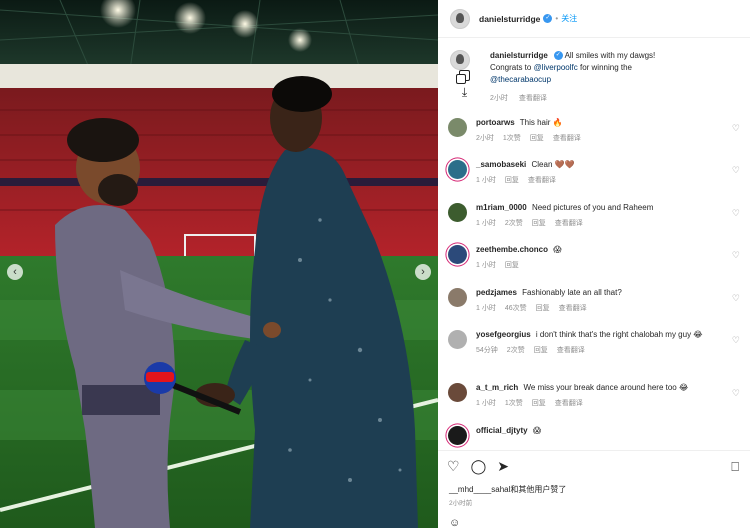 The width and height of the screenshot is (750, 528). Describe the element at coordinates (597, 435) in the screenshot. I see `list-item: official_djtyty 😱` at that location.